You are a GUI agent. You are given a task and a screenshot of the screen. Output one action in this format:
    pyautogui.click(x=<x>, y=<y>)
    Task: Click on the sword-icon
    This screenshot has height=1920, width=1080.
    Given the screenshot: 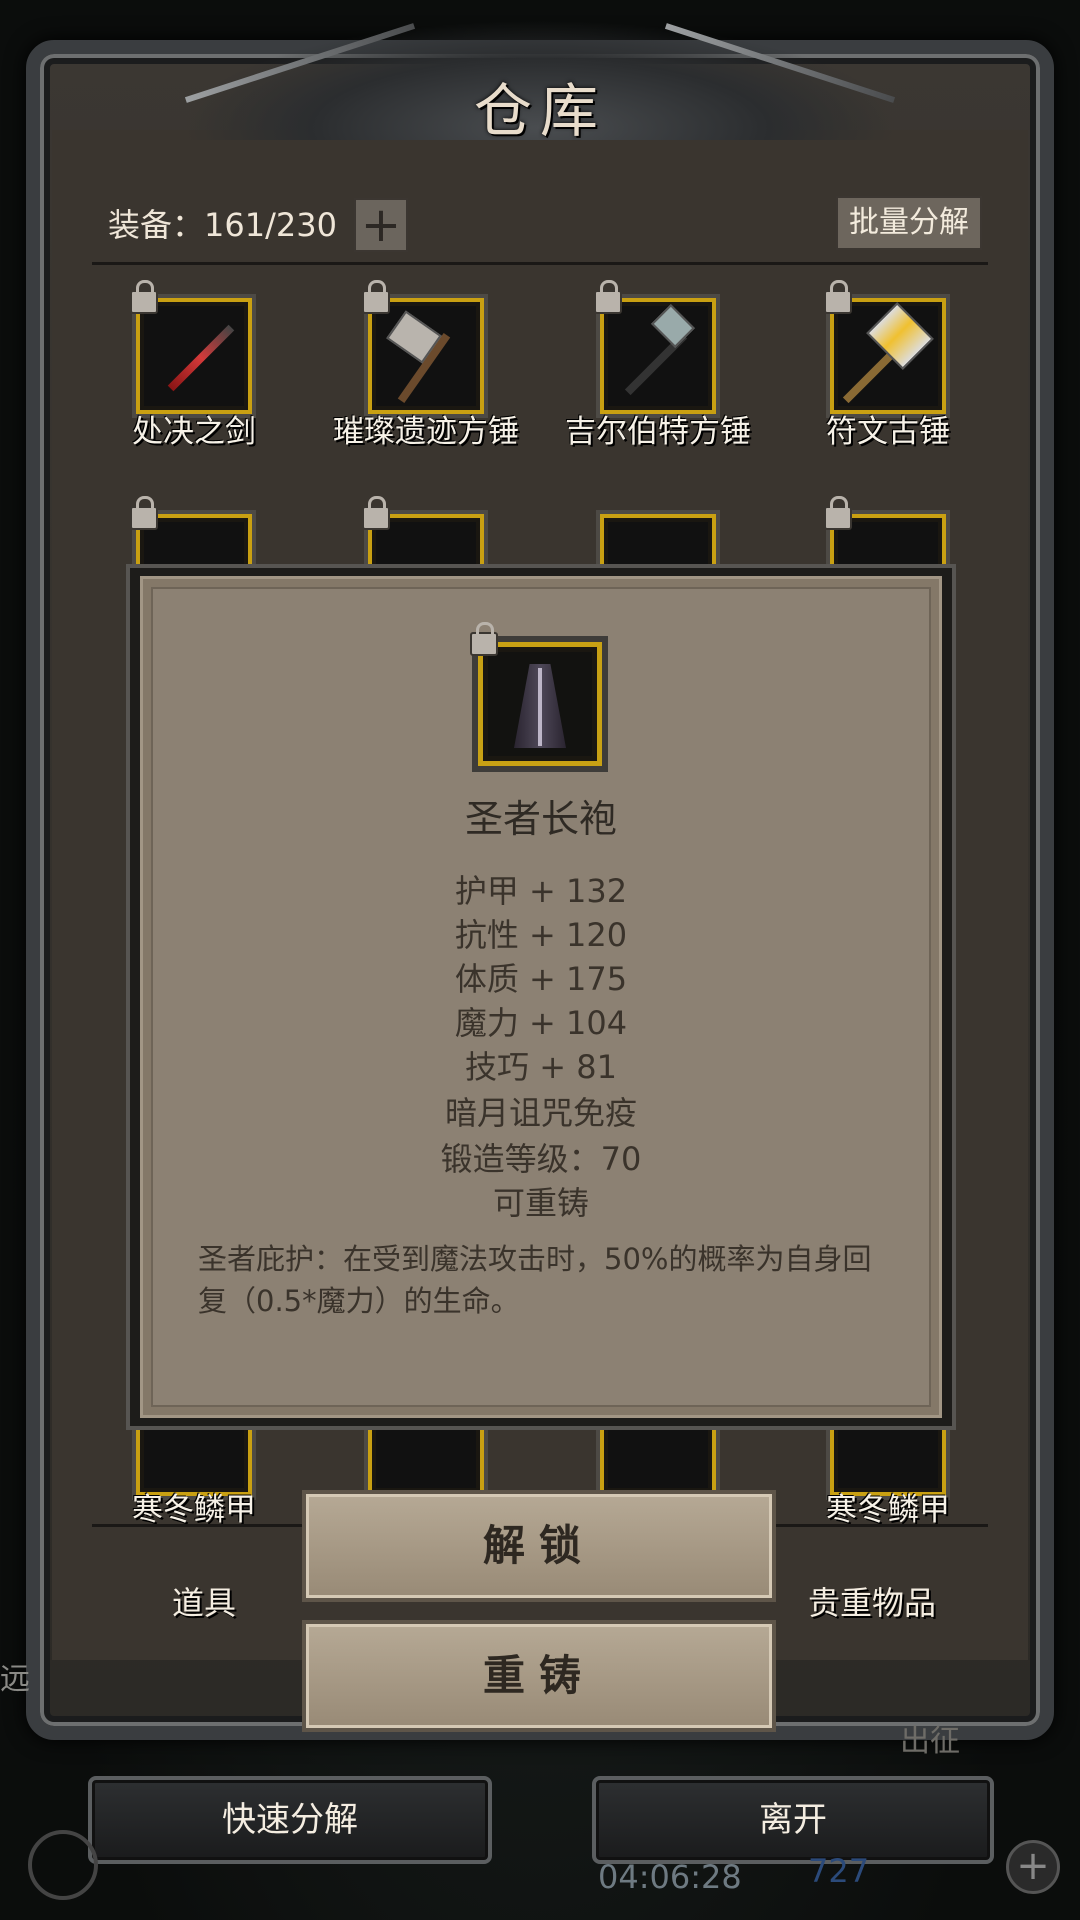 What is the action you would take?
    pyautogui.click(x=201, y=358)
    